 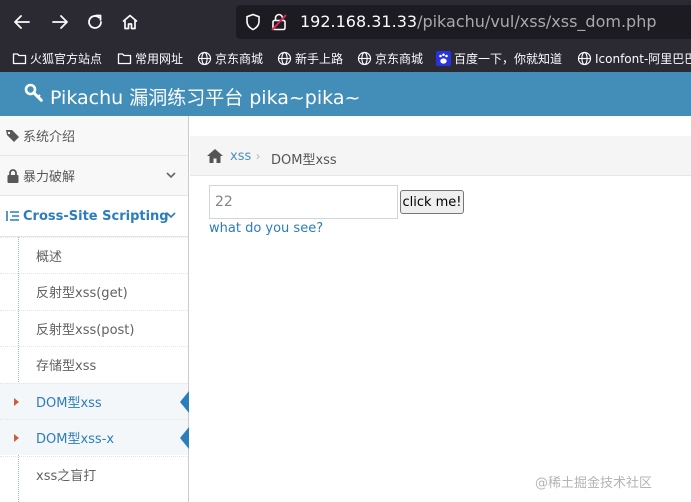 I want to click on submenu-item-label: 存储型xss, so click(x=66, y=366).